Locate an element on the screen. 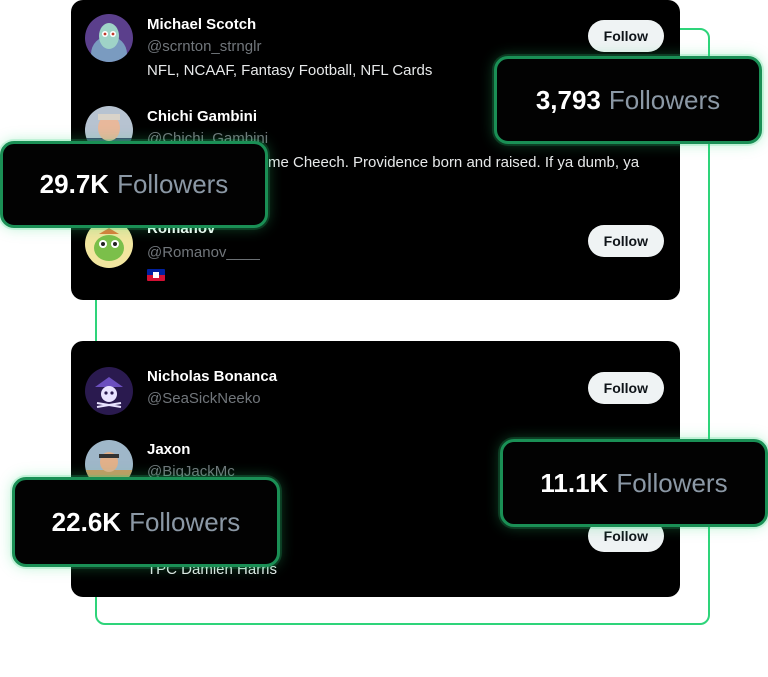 Image resolution: width=768 pixels, height=677 pixels. followers-badge: 11.1K Followers is located at coordinates (634, 483).